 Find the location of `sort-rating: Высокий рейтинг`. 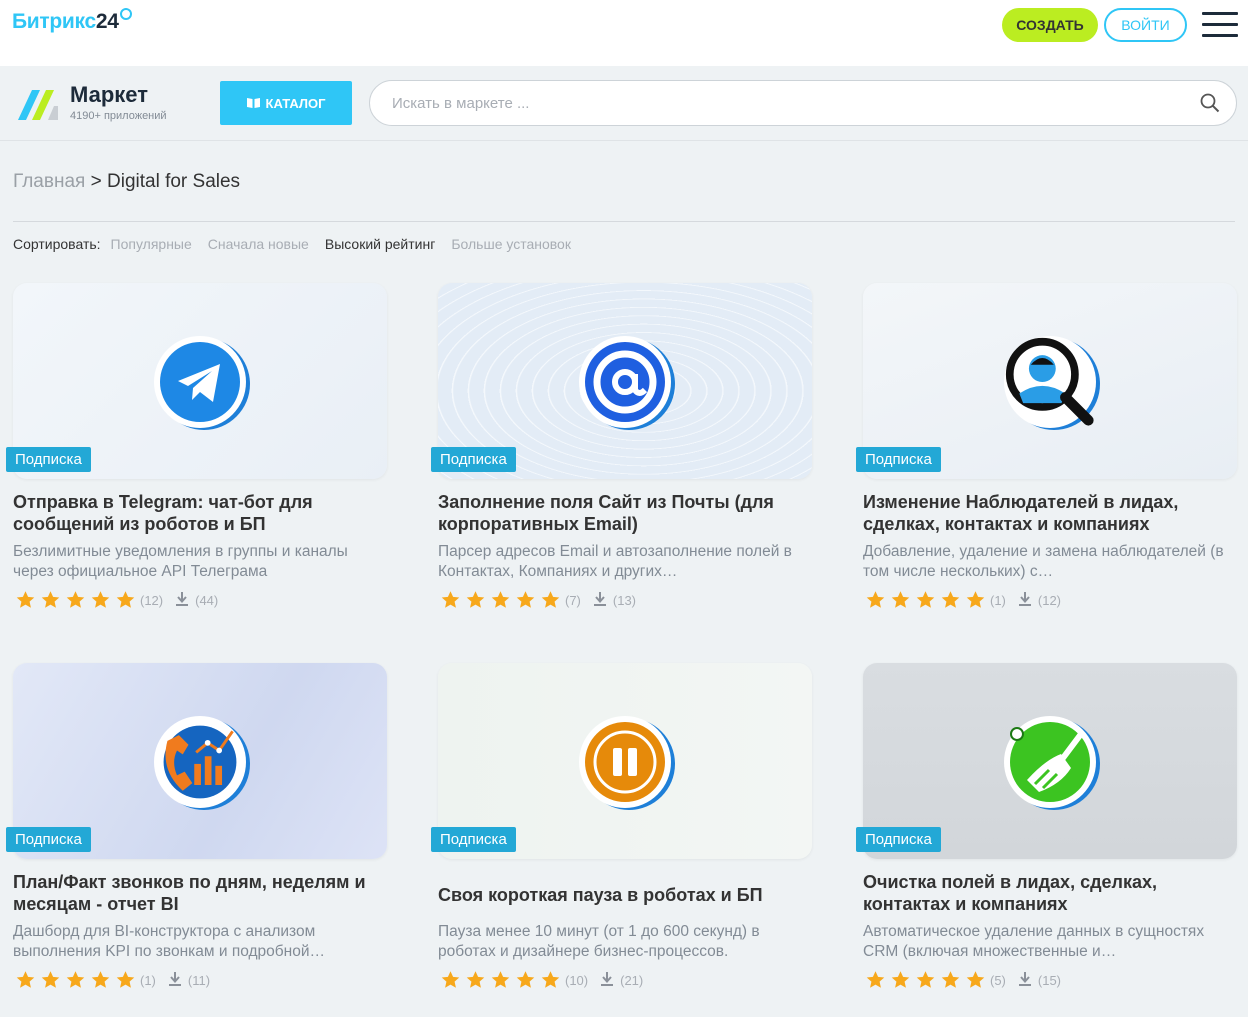

sort-rating: Высокий рейтинг is located at coordinates (380, 244).